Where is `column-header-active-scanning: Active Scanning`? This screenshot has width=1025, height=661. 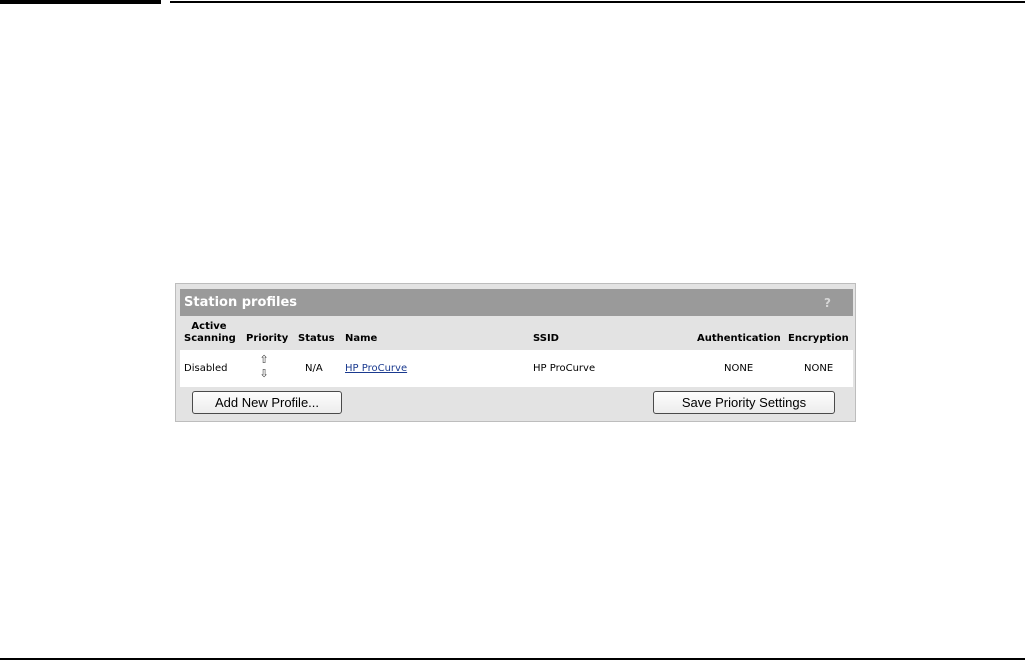
column-header-active-scanning: Active Scanning is located at coordinates (210, 333).